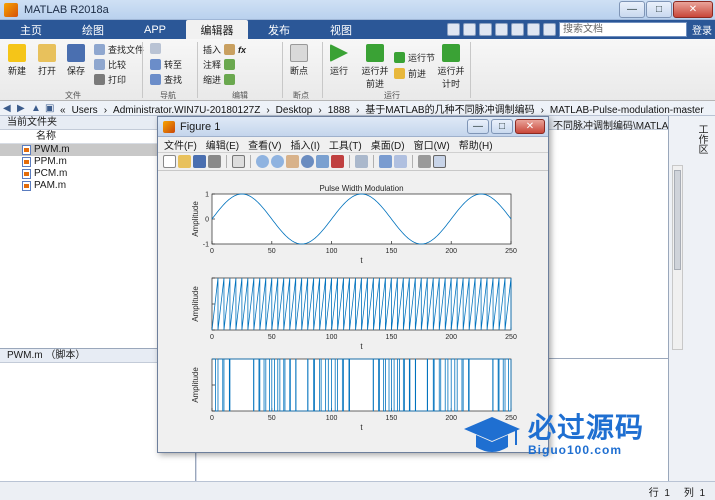  I want to click on run-and-time-button: 运行并 计时, so click(451, 67).